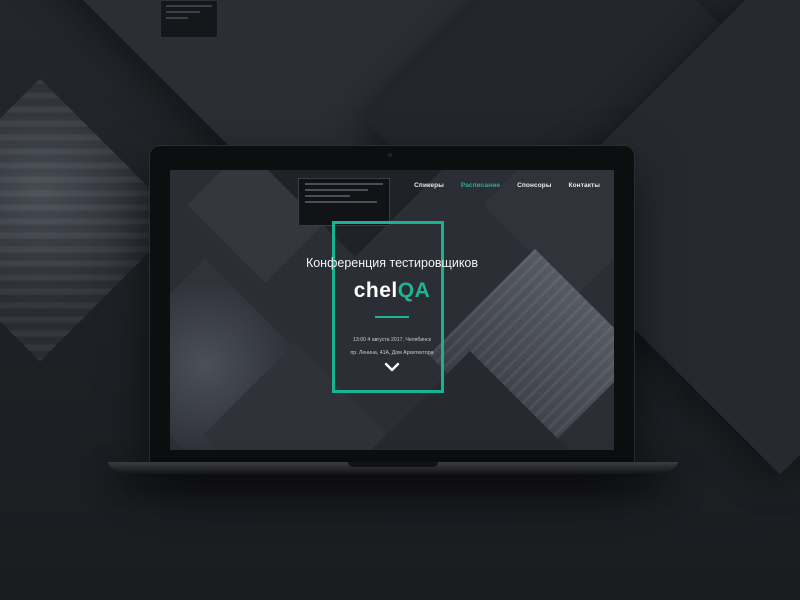 The width and height of the screenshot is (800, 600). What do you see at coordinates (344, 202) in the screenshot?
I see `code-monitor-image` at bounding box center [344, 202].